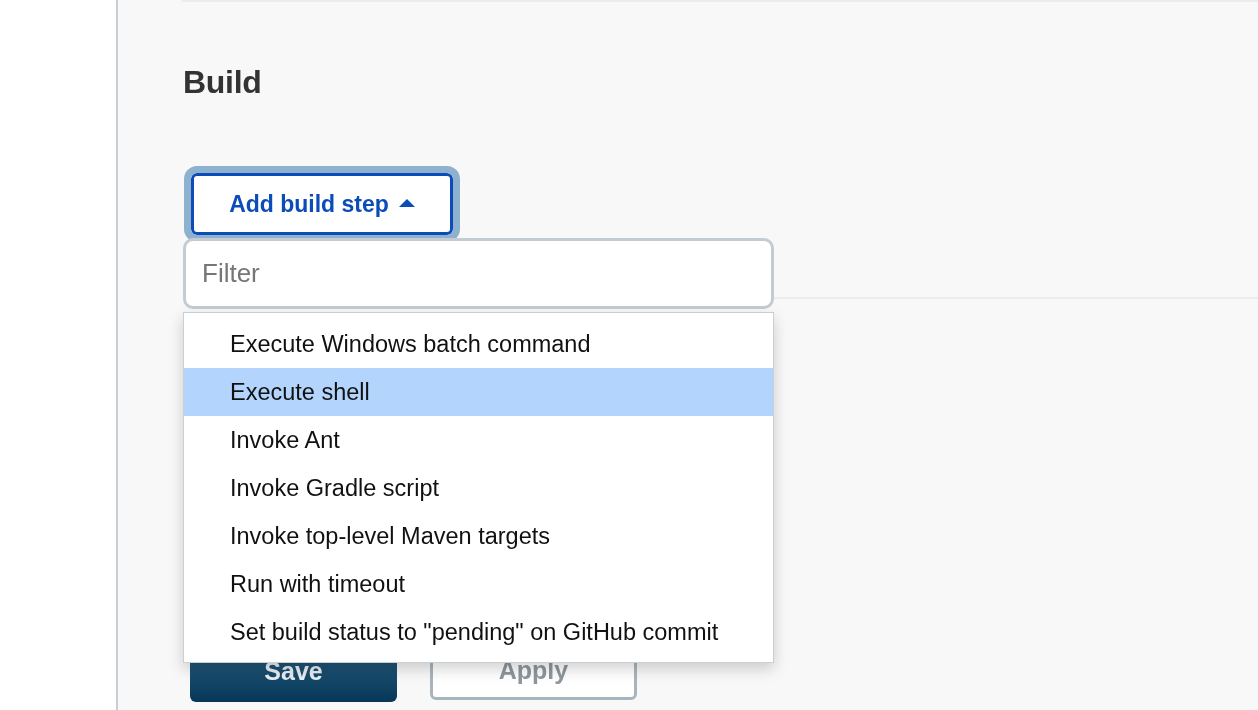  Describe the element at coordinates (478, 273) in the screenshot. I see `filter-field: Filter` at that location.